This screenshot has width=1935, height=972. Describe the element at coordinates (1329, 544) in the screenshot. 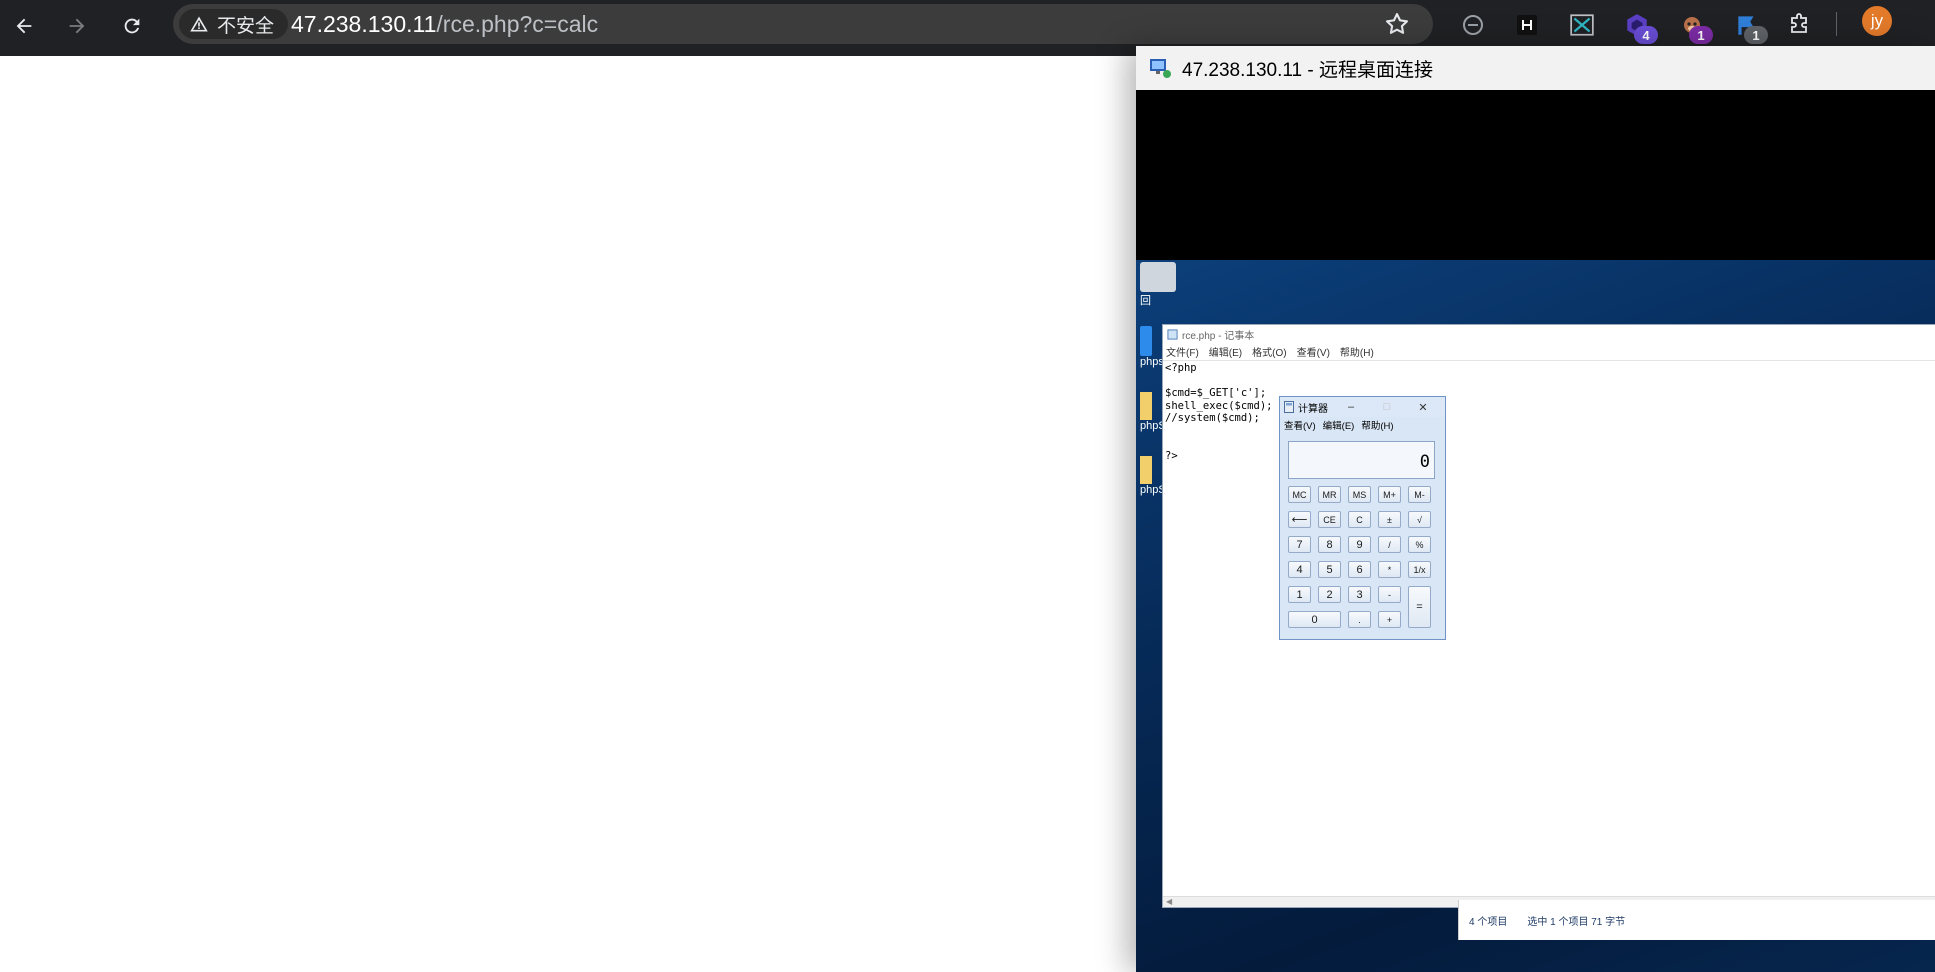

I see `key-8: 8` at that location.